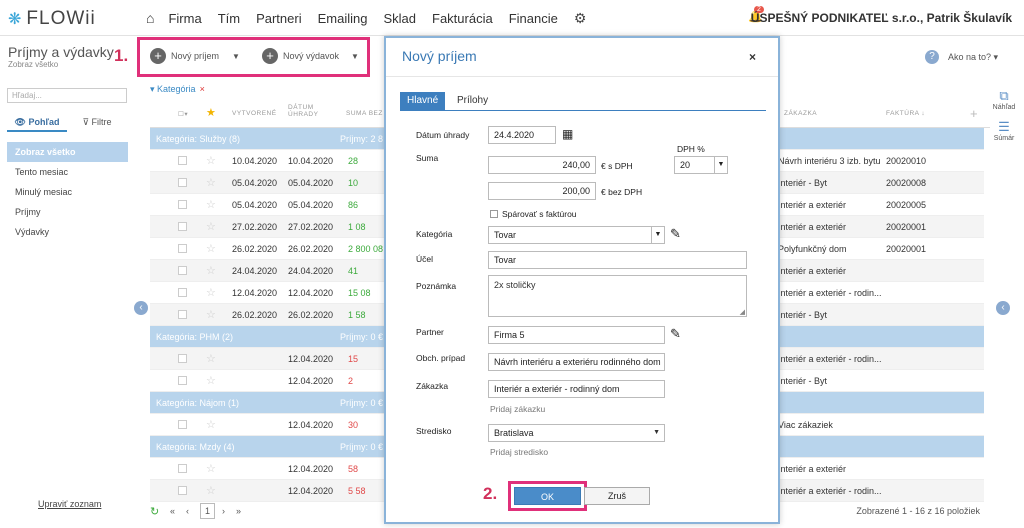 This screenshot has width=1024, height=528. I want to click on tab-view: 👁 Pohľad, so click(37, 123).